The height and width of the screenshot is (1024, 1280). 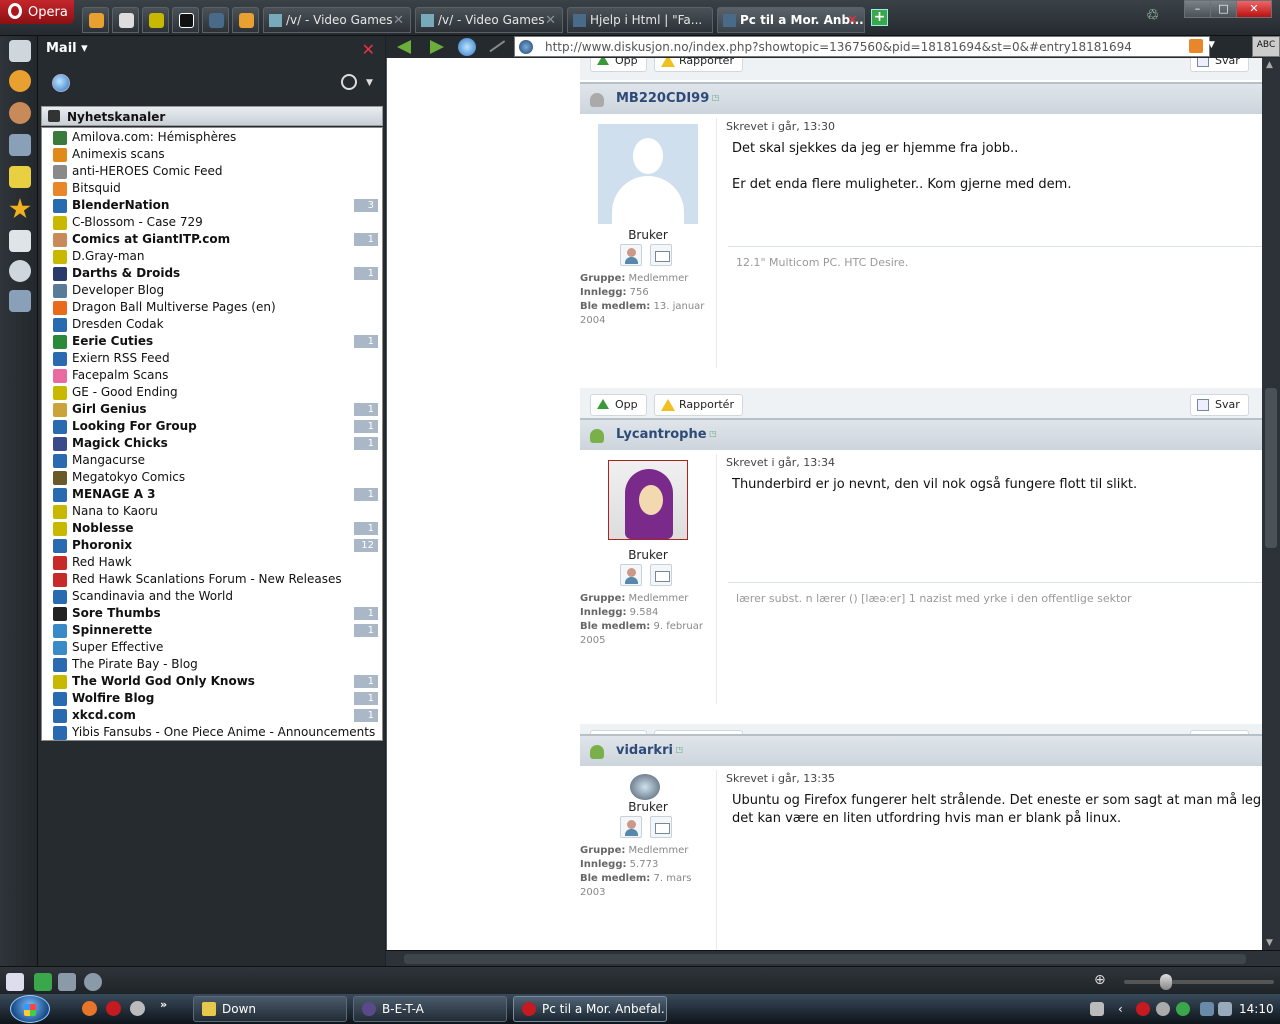 What do you see at coordinates (61, 83) in the screenshot?
I see `check-mail-icon` at bounding box center [61, 83].